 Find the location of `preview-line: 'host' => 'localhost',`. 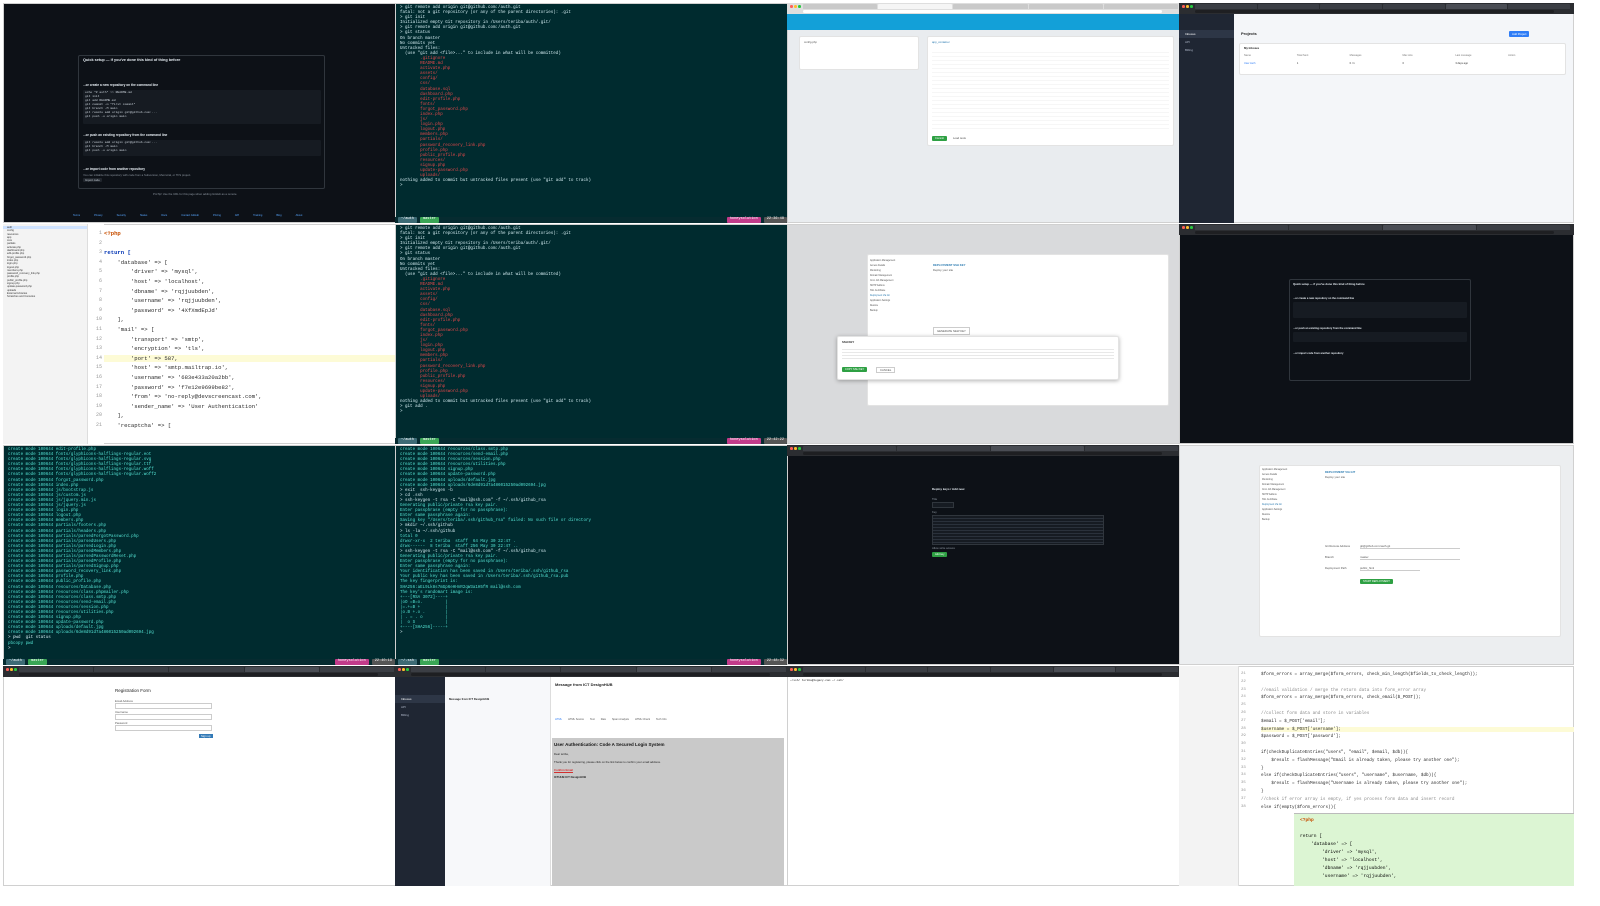

preview-line: 'host' => 'localhost', is located at coordinates (1341, 860).